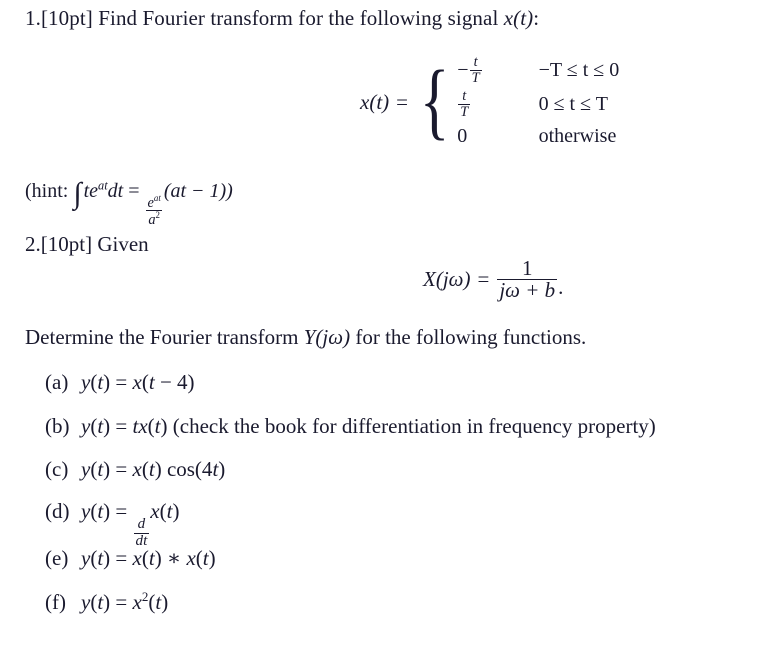 The height and width of the screenshot is (659, 775). I want to click on subitem-a-expression: y(t) = x(t − 4), so click(138, 382).